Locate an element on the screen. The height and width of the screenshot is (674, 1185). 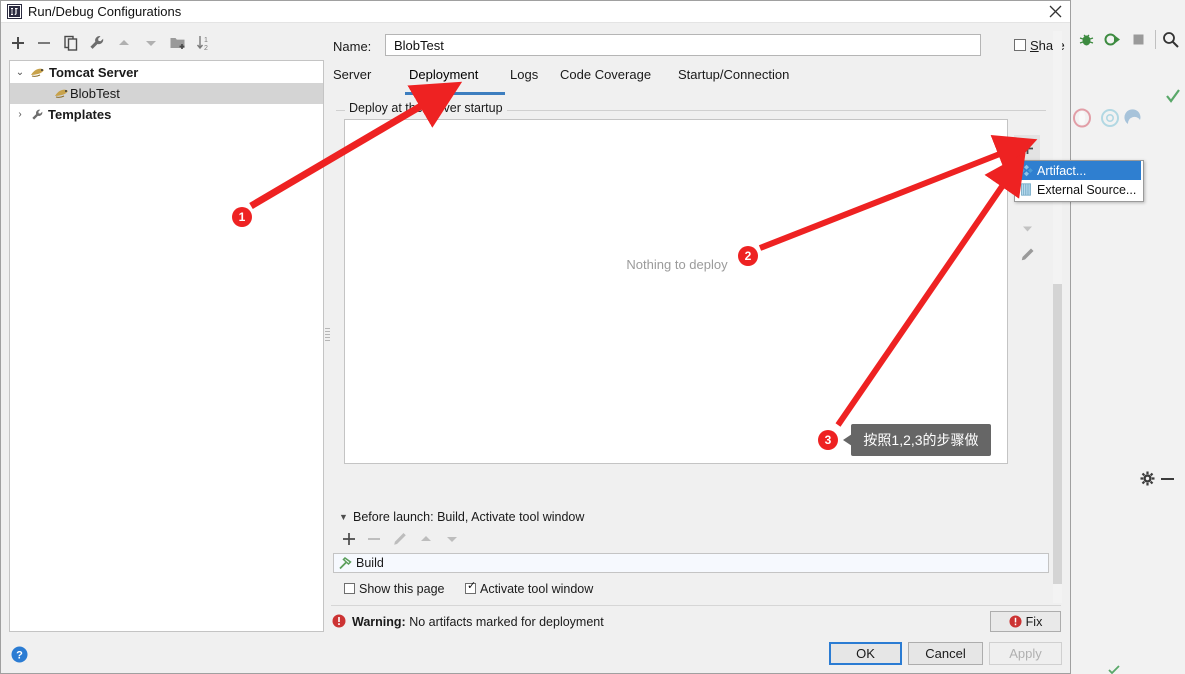
stop-icon is located at coordinates (1138, 39).